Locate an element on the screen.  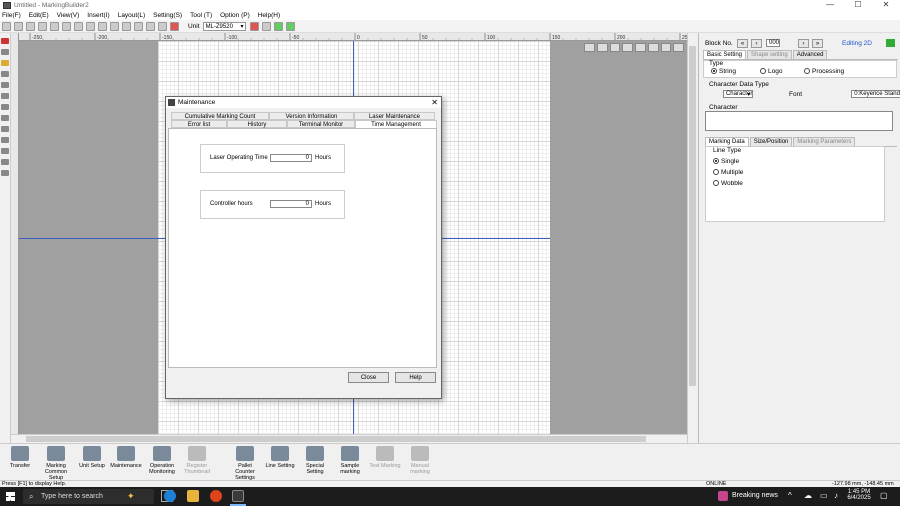
radio-string is located at coordinates (714, 71).